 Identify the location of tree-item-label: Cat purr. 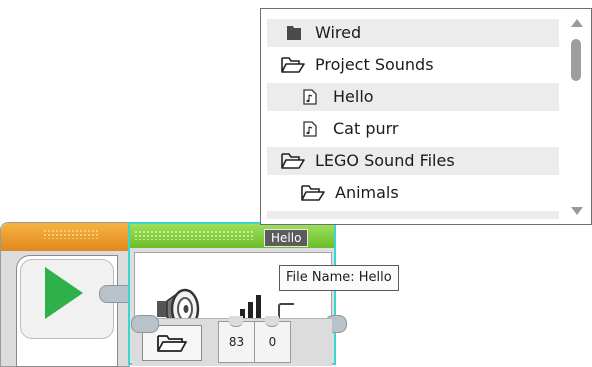
(366, 128).